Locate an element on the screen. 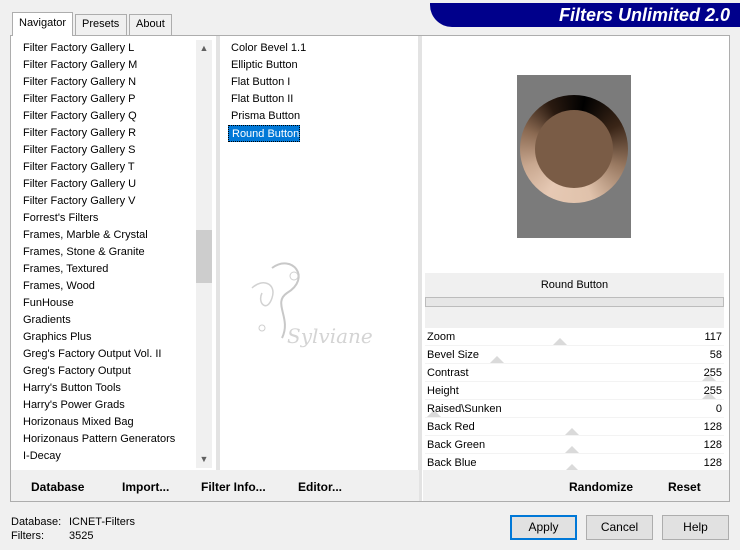 This screenshot has width=740, height=550. round-button-face is located at coordinates (574, 149).